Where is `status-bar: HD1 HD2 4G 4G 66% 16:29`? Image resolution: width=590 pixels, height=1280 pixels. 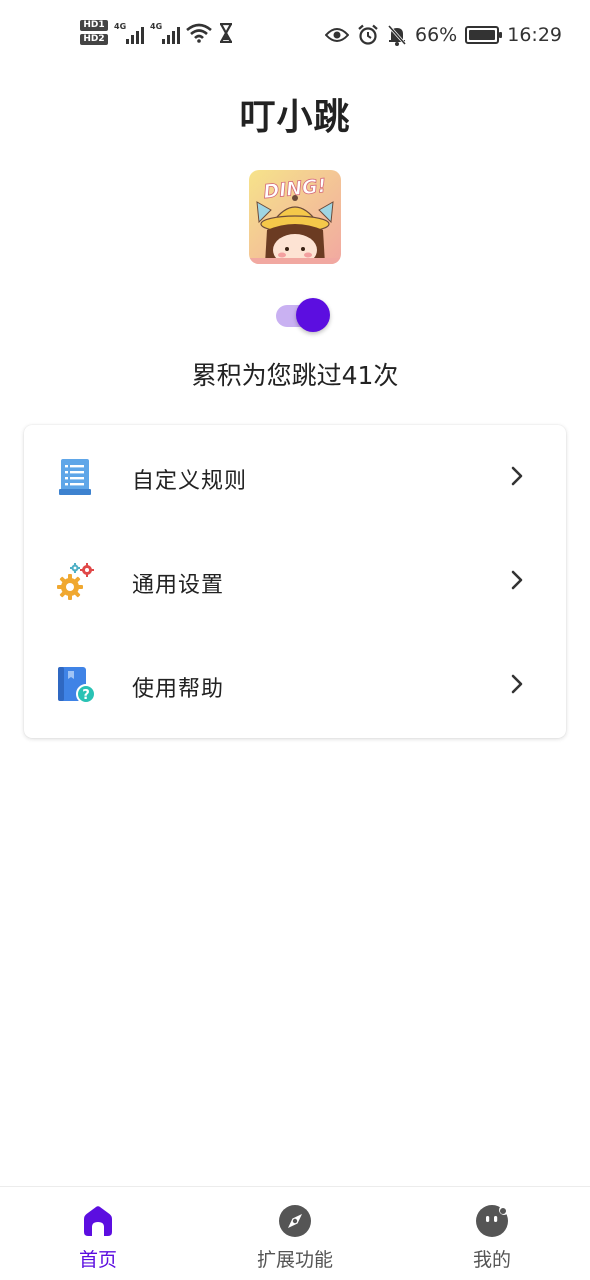 status-bar: HD1 HD2 4G 4G 66% 16:29 is located at coordinates (295, 36).